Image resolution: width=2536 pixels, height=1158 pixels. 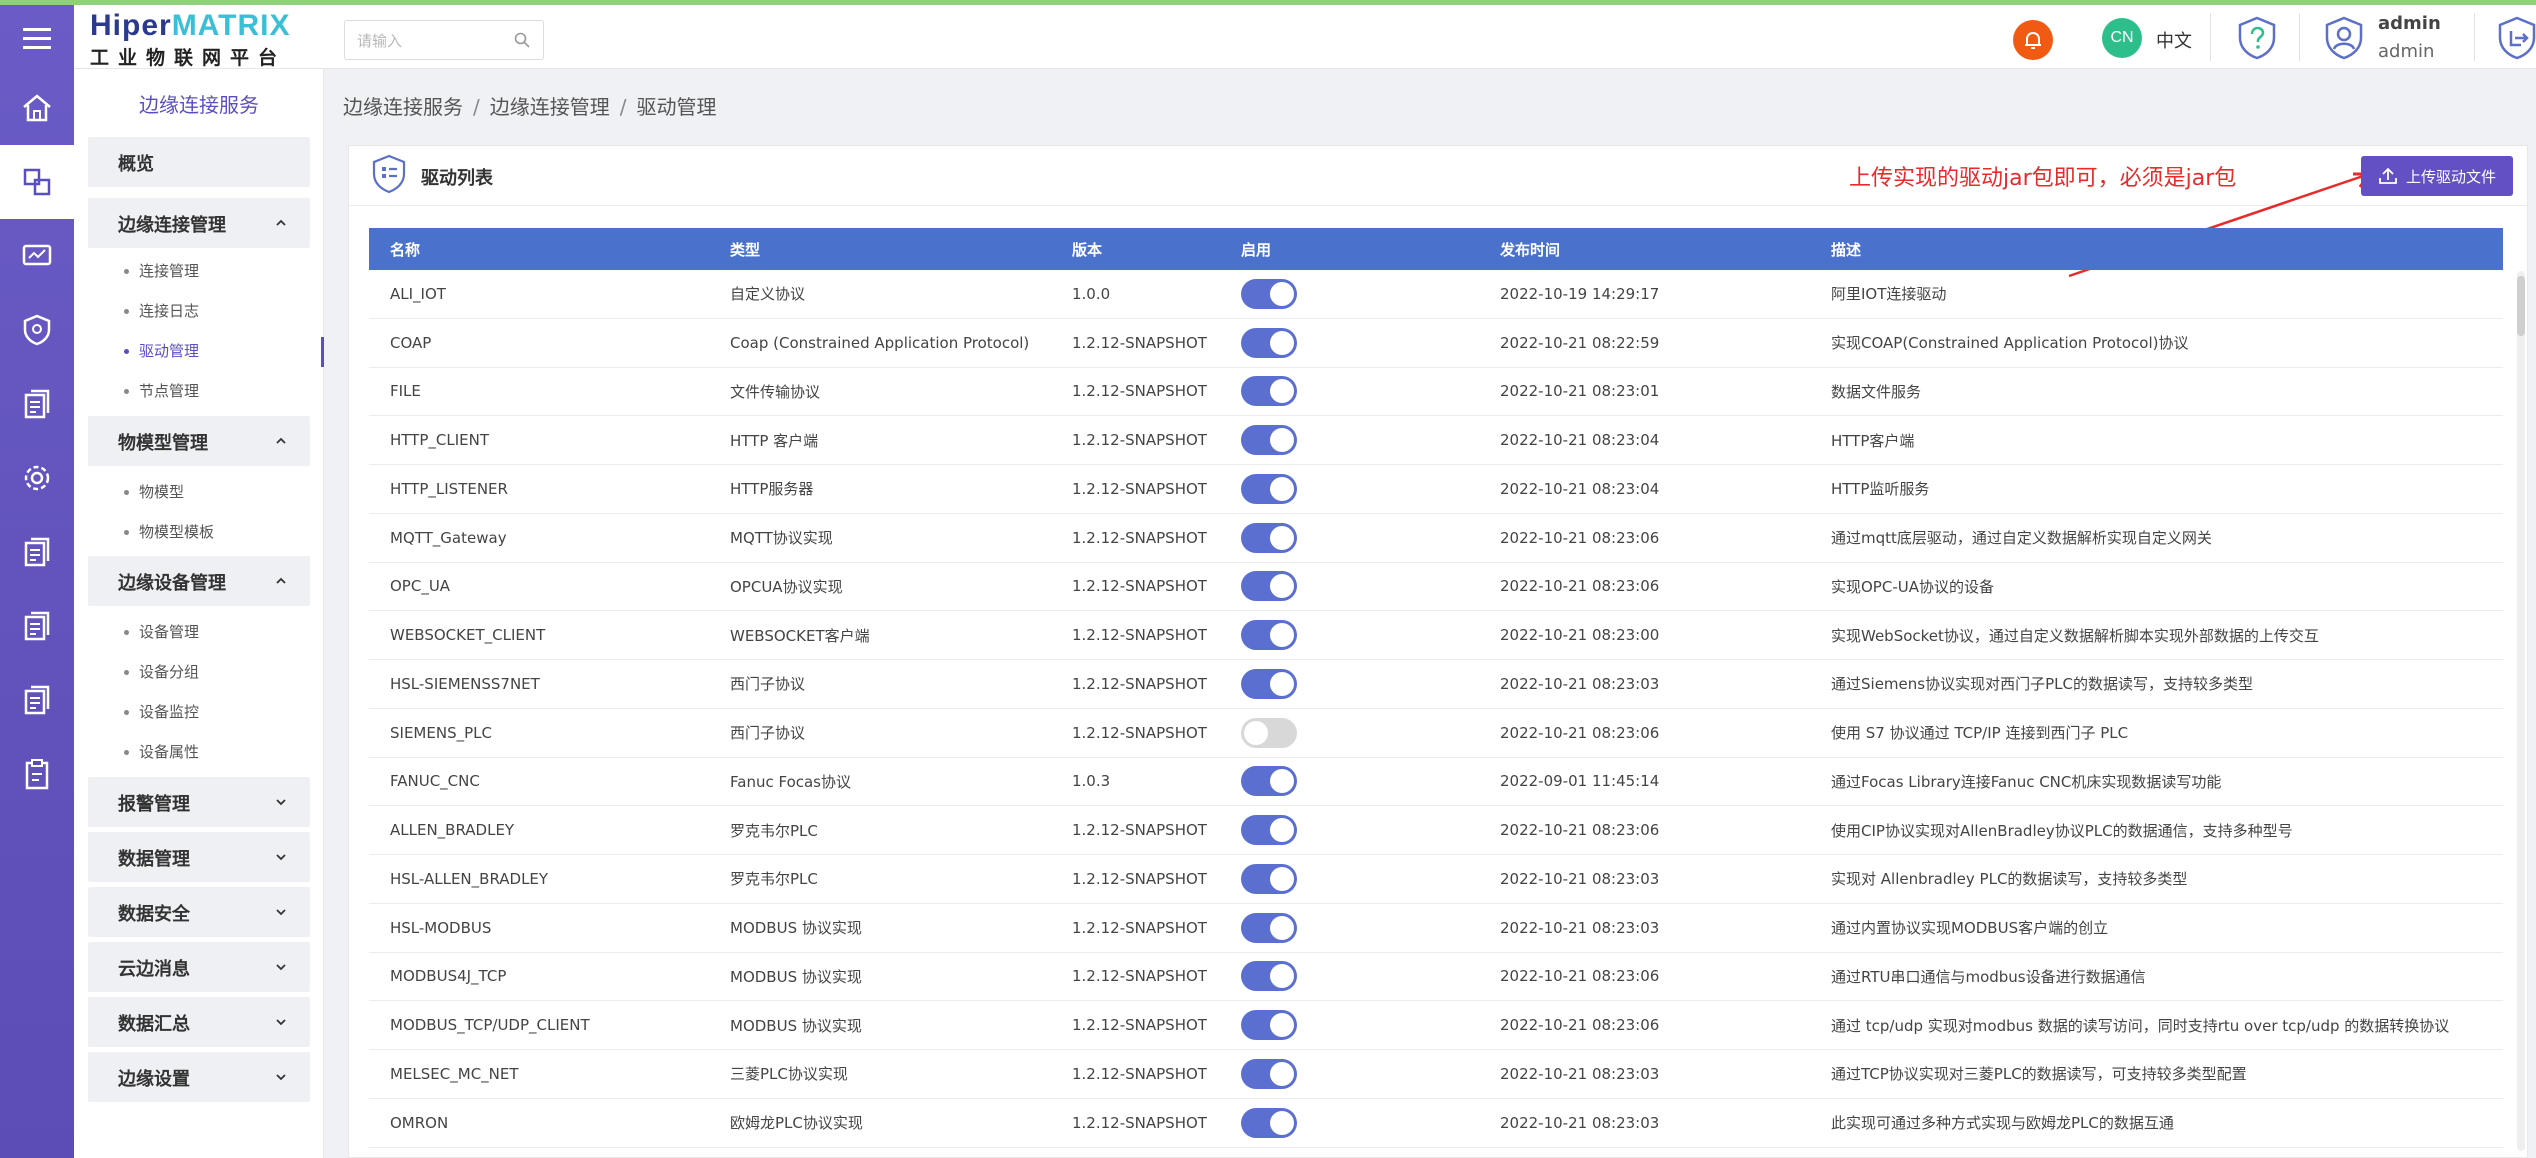 What do you see at coordinates (2257, 38) in the screenshot?
I see `help-icon` at bounding box center [2257, 38].